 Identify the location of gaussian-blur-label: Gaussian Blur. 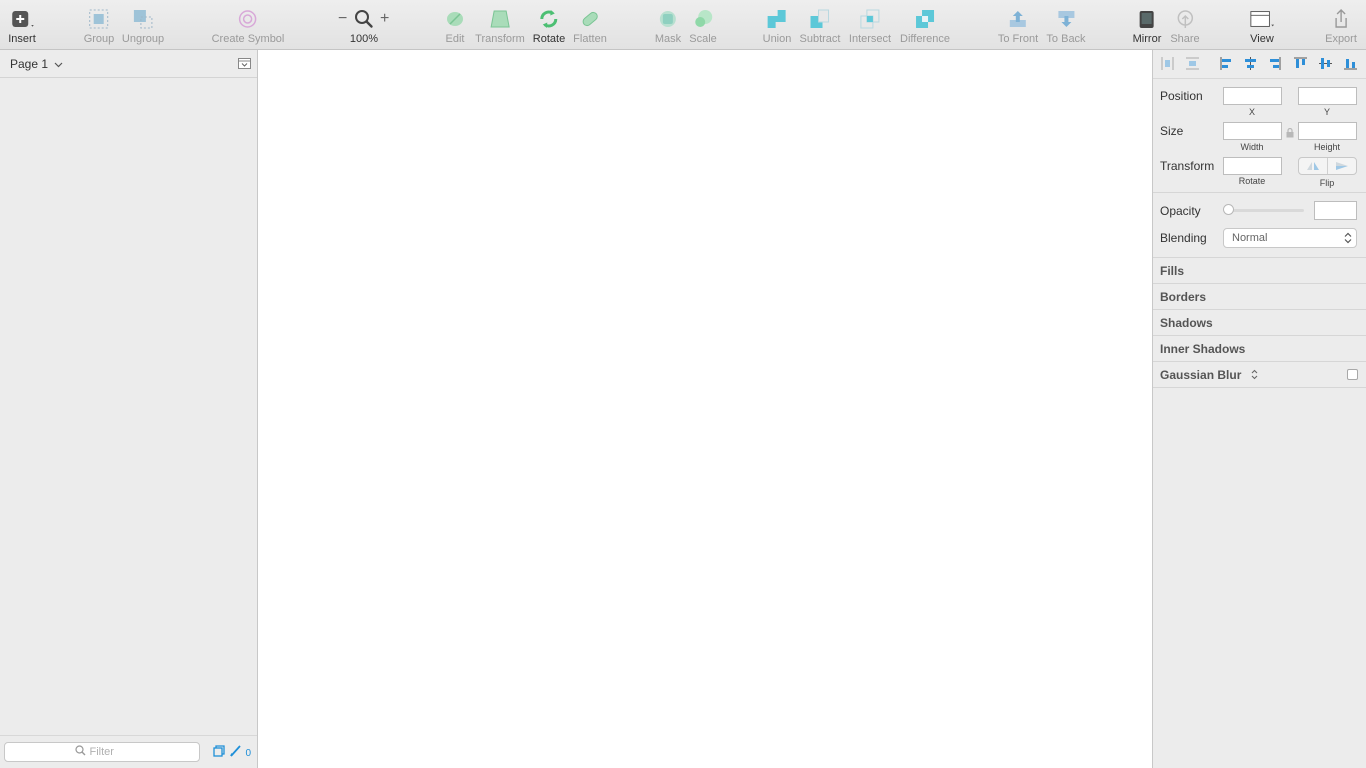
(1201, 375).